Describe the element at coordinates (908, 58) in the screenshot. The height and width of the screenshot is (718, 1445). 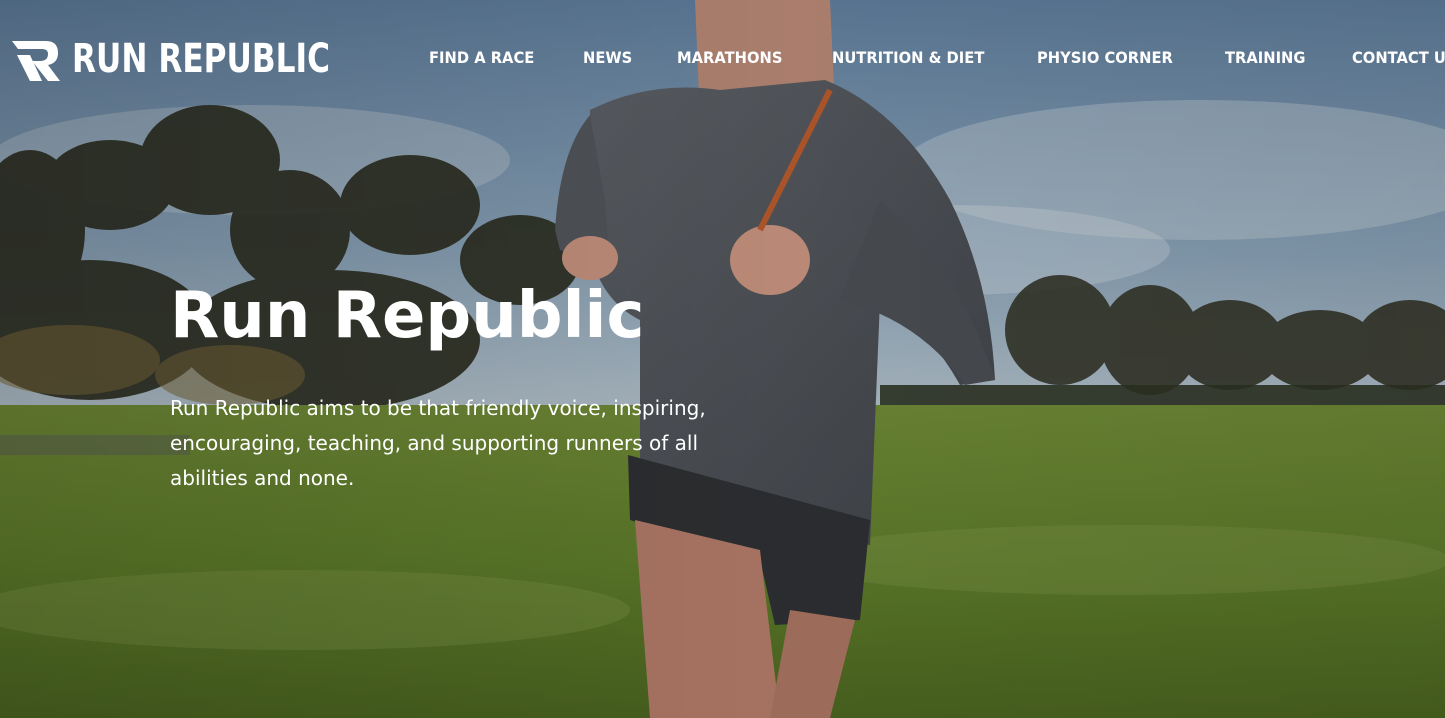
I see `nav-link-nutrition-diet: NUTRITION & DIET` at that location.